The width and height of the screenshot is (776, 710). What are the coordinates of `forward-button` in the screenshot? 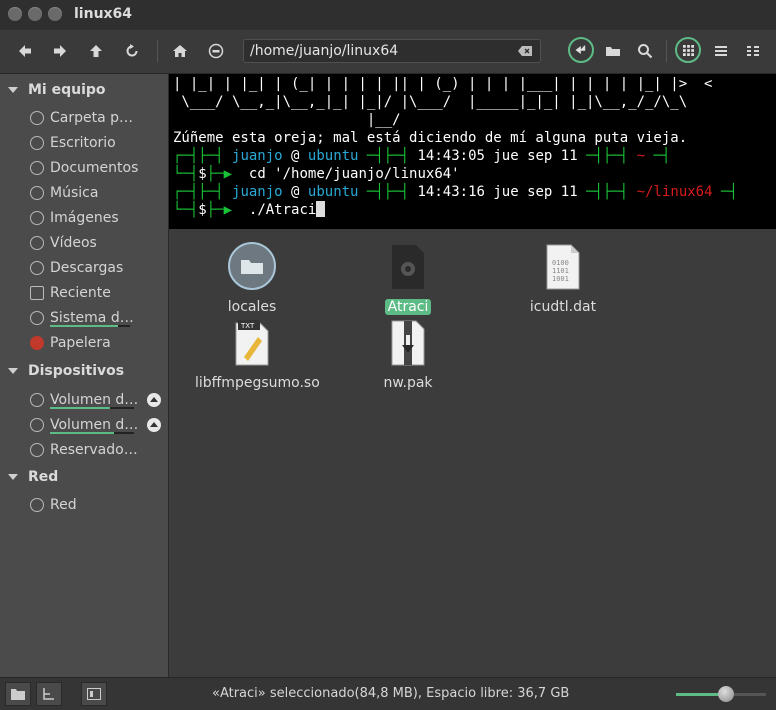 It's located at (60, 51).